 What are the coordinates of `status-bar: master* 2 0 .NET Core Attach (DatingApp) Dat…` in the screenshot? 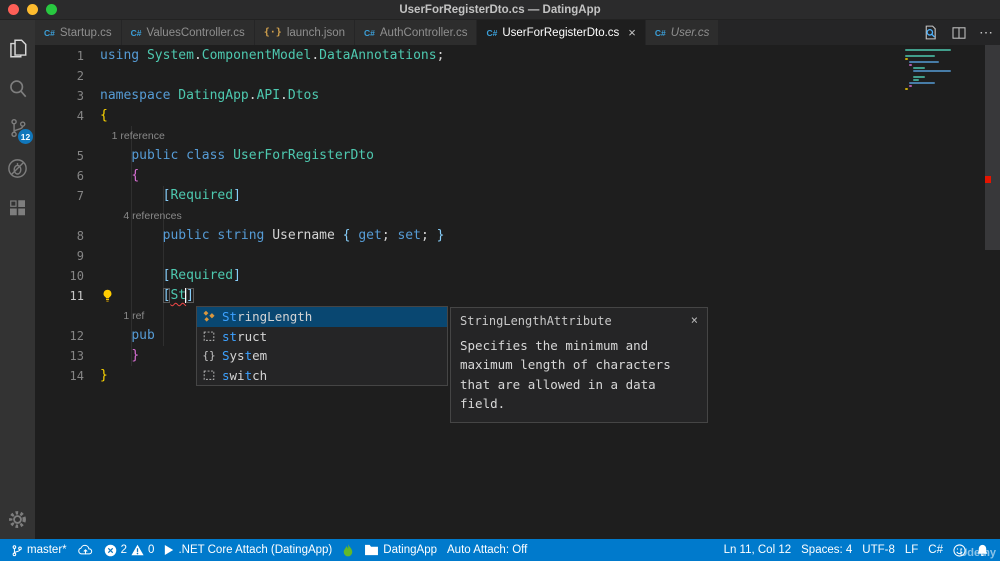 It's located at (500, 550).